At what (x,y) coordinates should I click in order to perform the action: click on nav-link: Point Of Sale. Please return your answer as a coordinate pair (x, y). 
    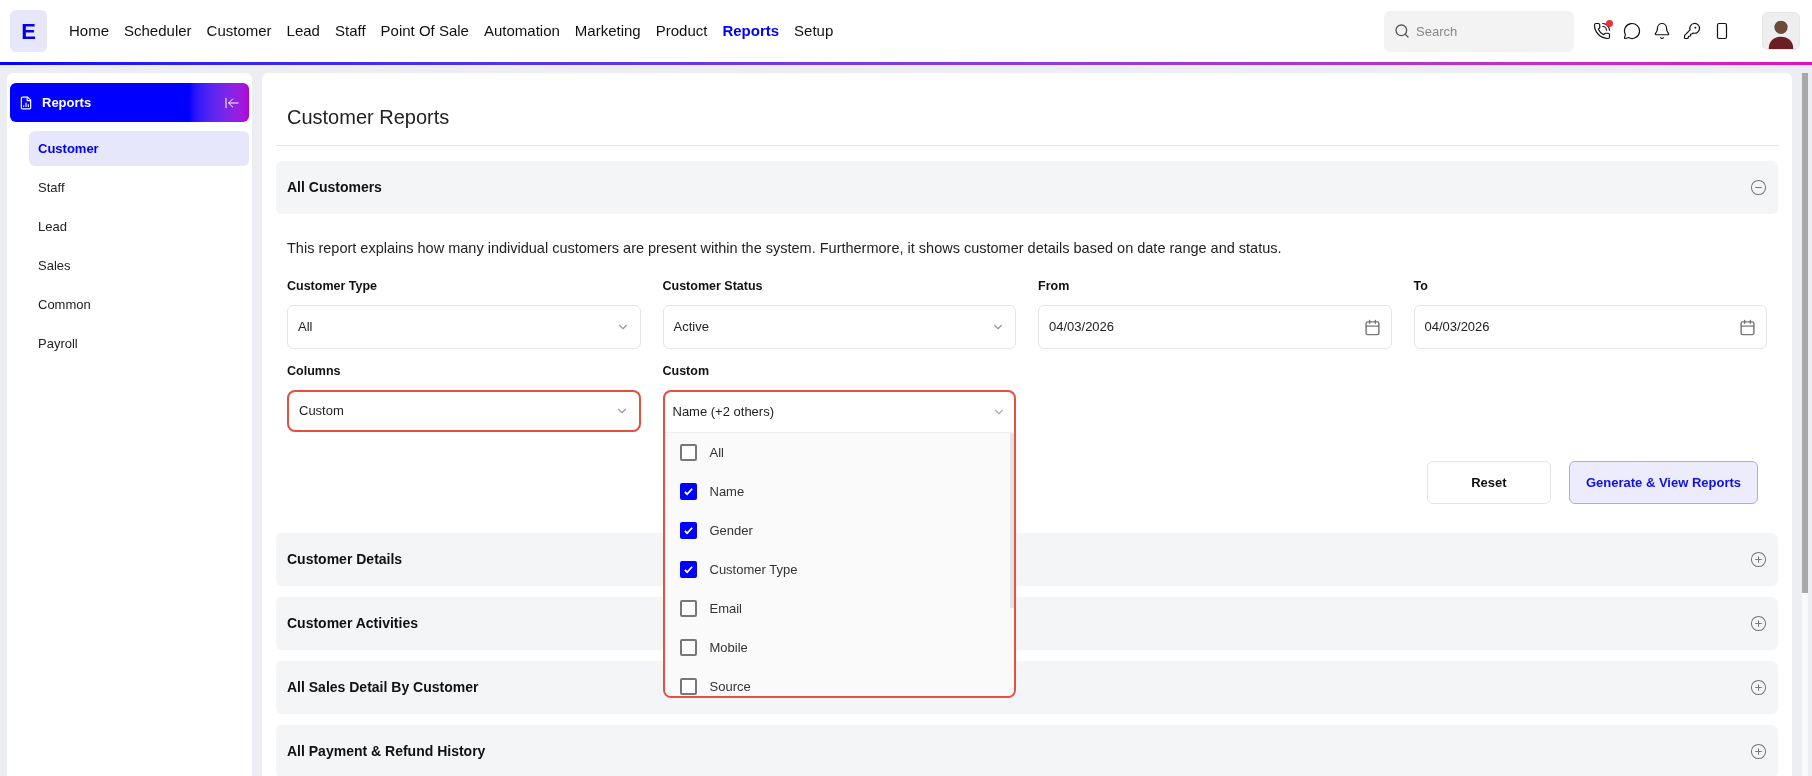
    Looking at the image, I should click on (424, 31).